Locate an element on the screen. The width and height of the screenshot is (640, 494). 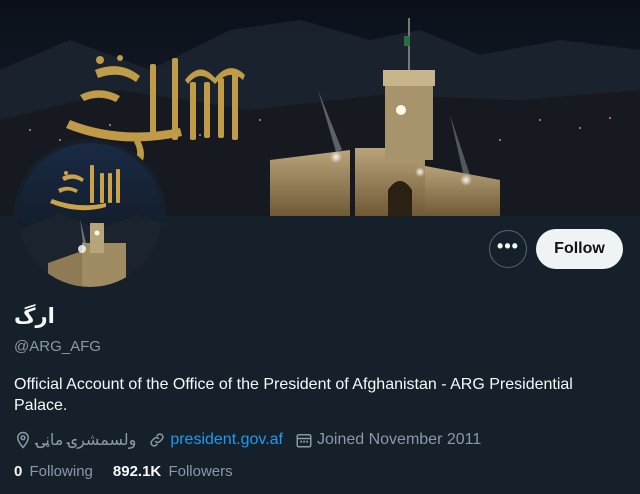
profile-joined-text: Joined November 2011 is located at coordinates (399, 439).